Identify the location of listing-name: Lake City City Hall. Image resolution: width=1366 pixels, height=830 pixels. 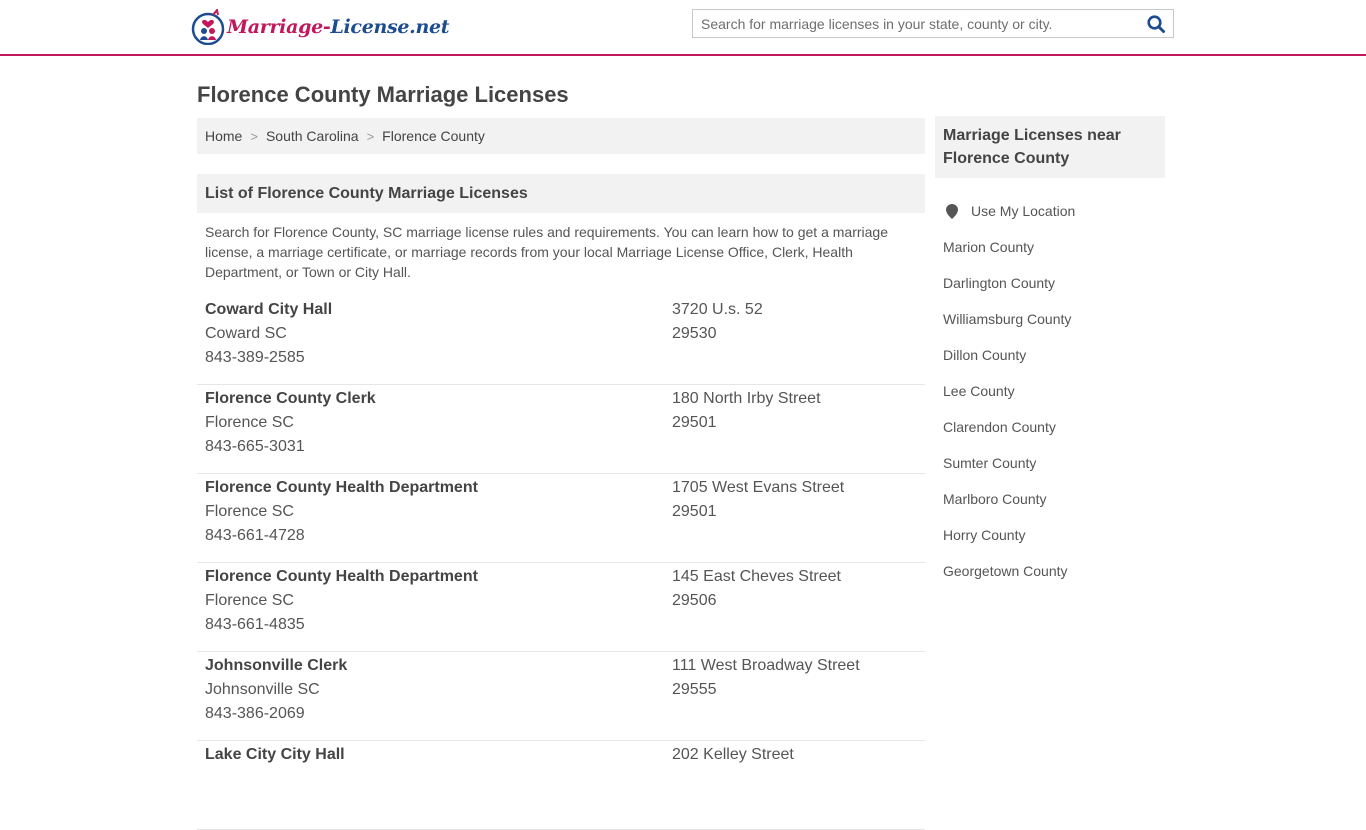
(275, 755).